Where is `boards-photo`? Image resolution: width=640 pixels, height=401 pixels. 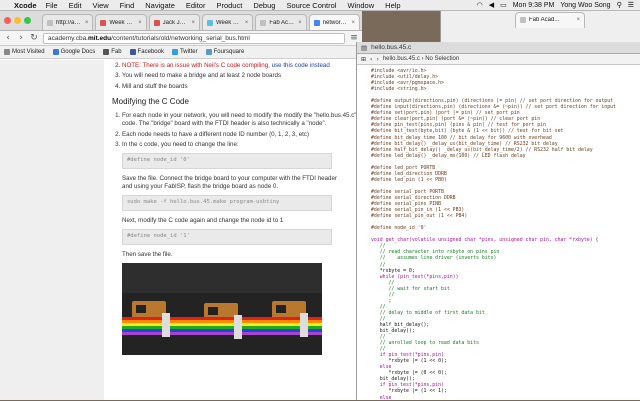
boards-photo is located at coordinates (222, 309).